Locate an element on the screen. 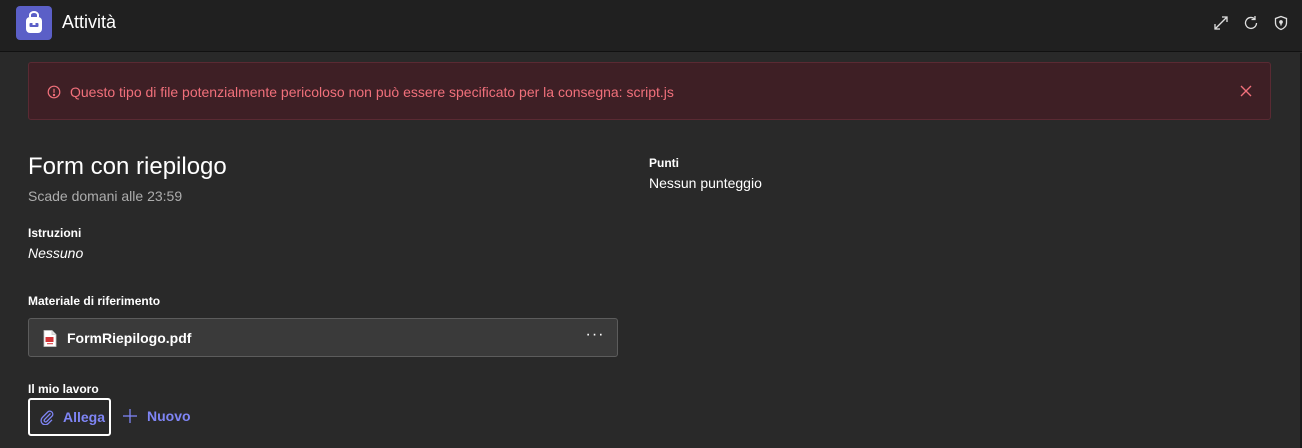 The height and width of the screenshot is (448, 1302). plus-icon is located at coordinates (130, 416).